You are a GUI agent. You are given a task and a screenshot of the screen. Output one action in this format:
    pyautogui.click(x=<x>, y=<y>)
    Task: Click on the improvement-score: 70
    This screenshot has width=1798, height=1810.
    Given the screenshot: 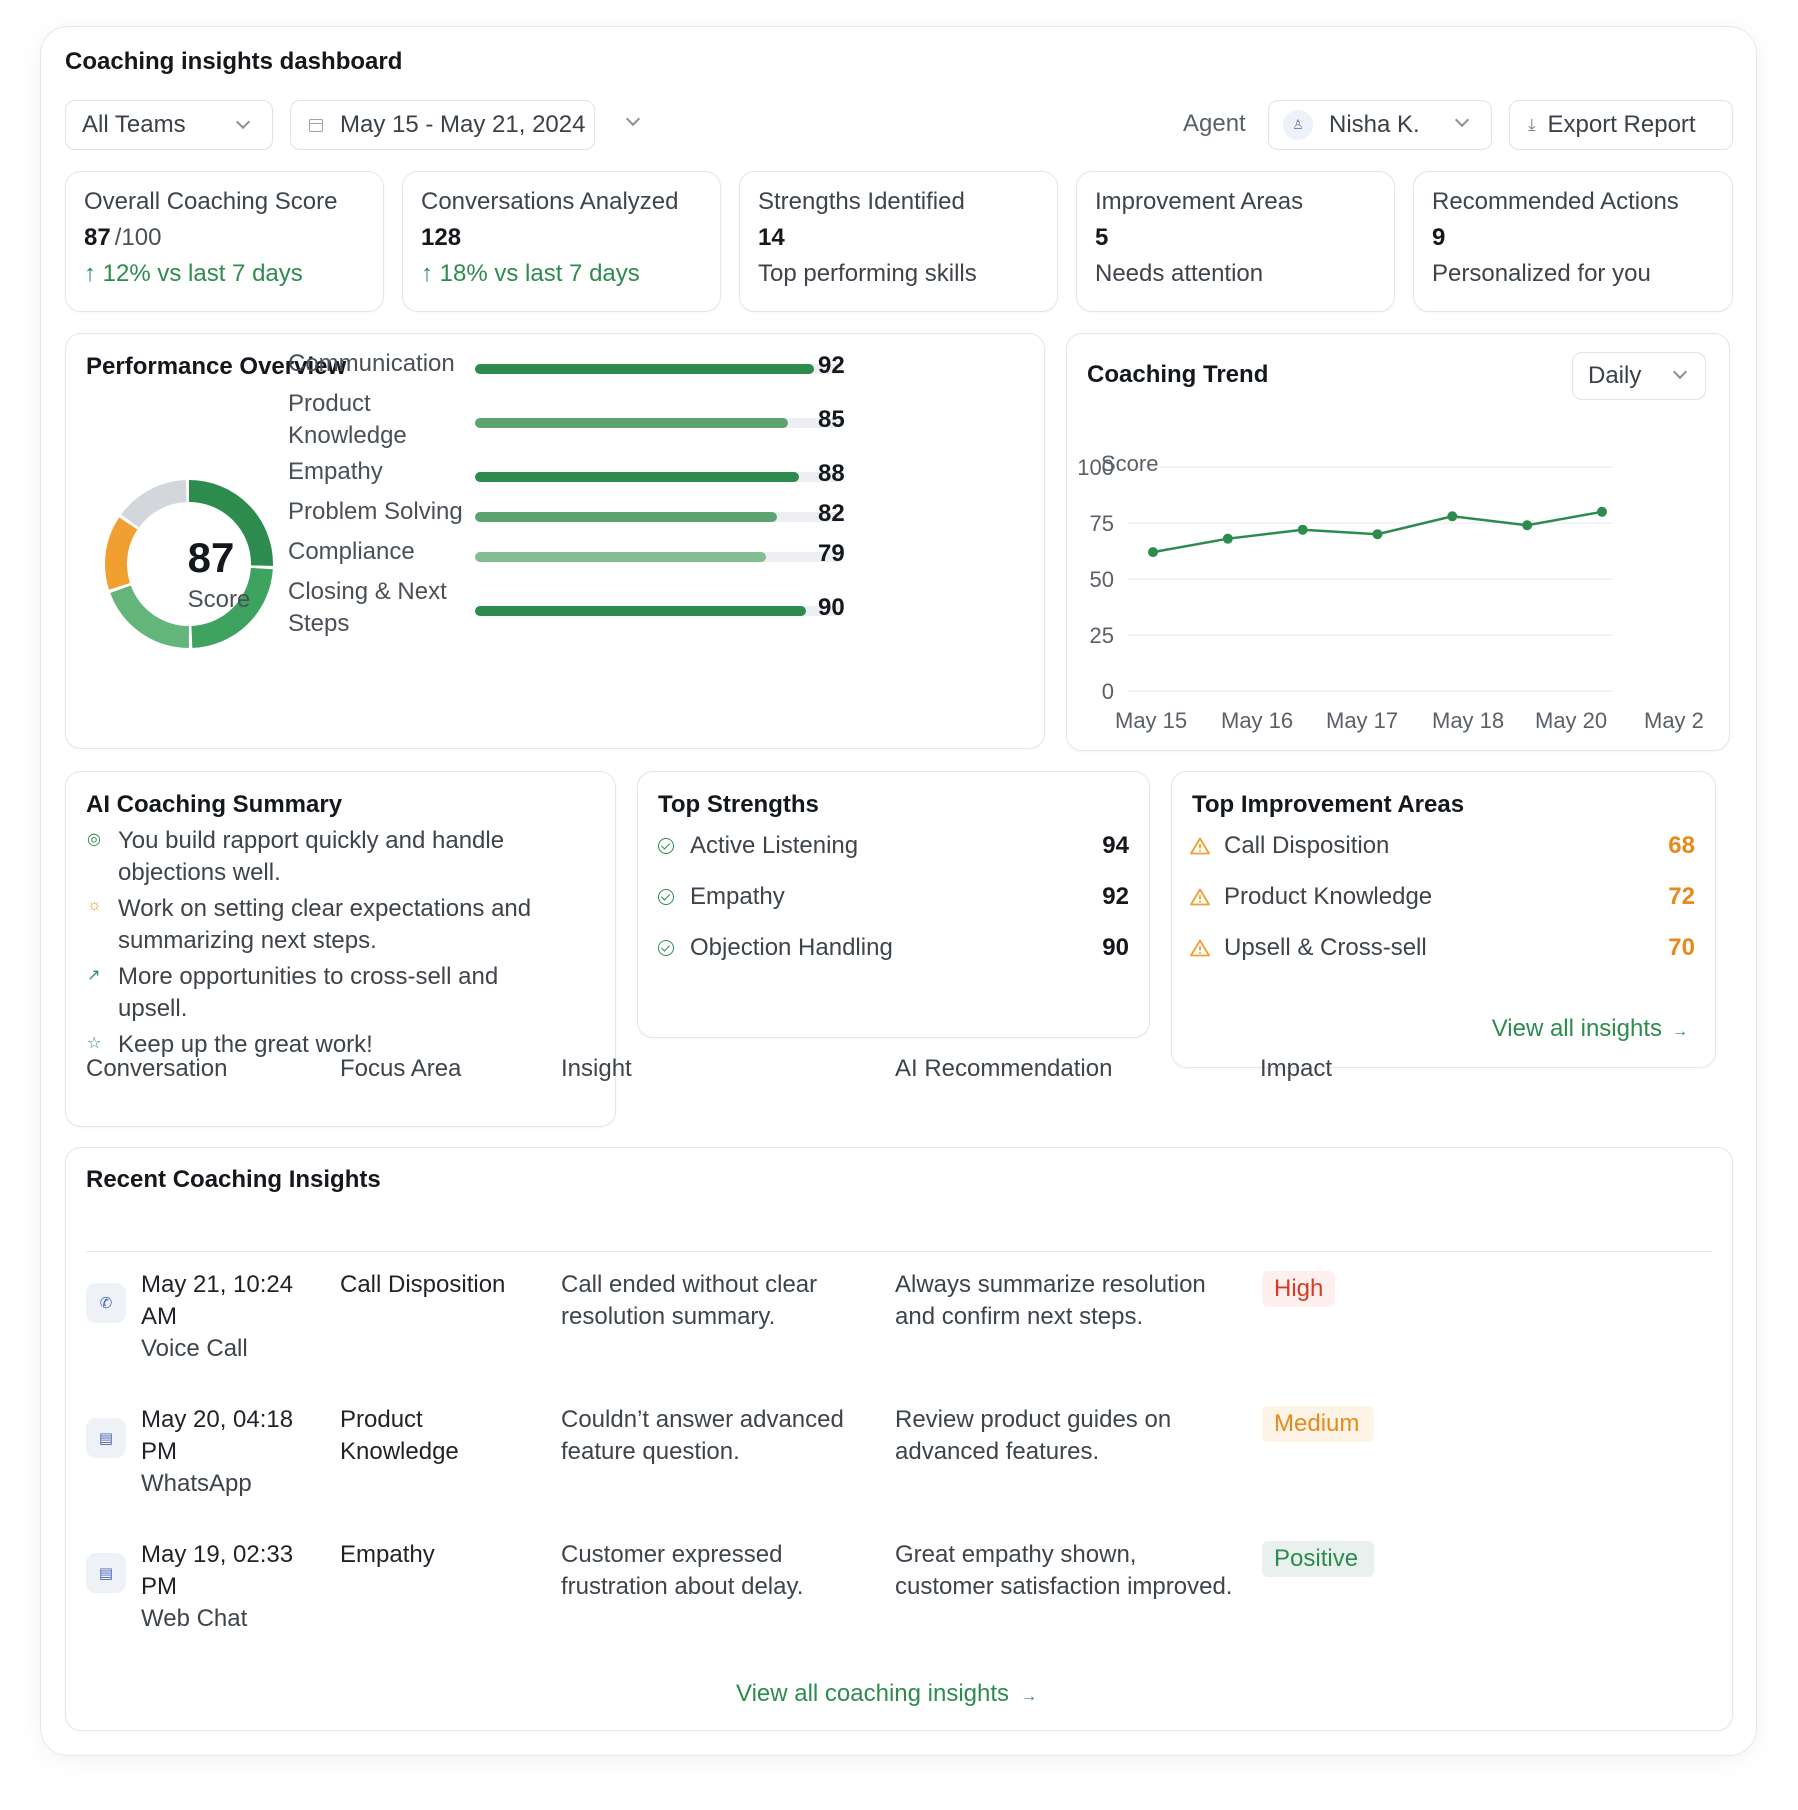 What is the action you would take?
    pyautogui.click(x=1681, y=947)
    